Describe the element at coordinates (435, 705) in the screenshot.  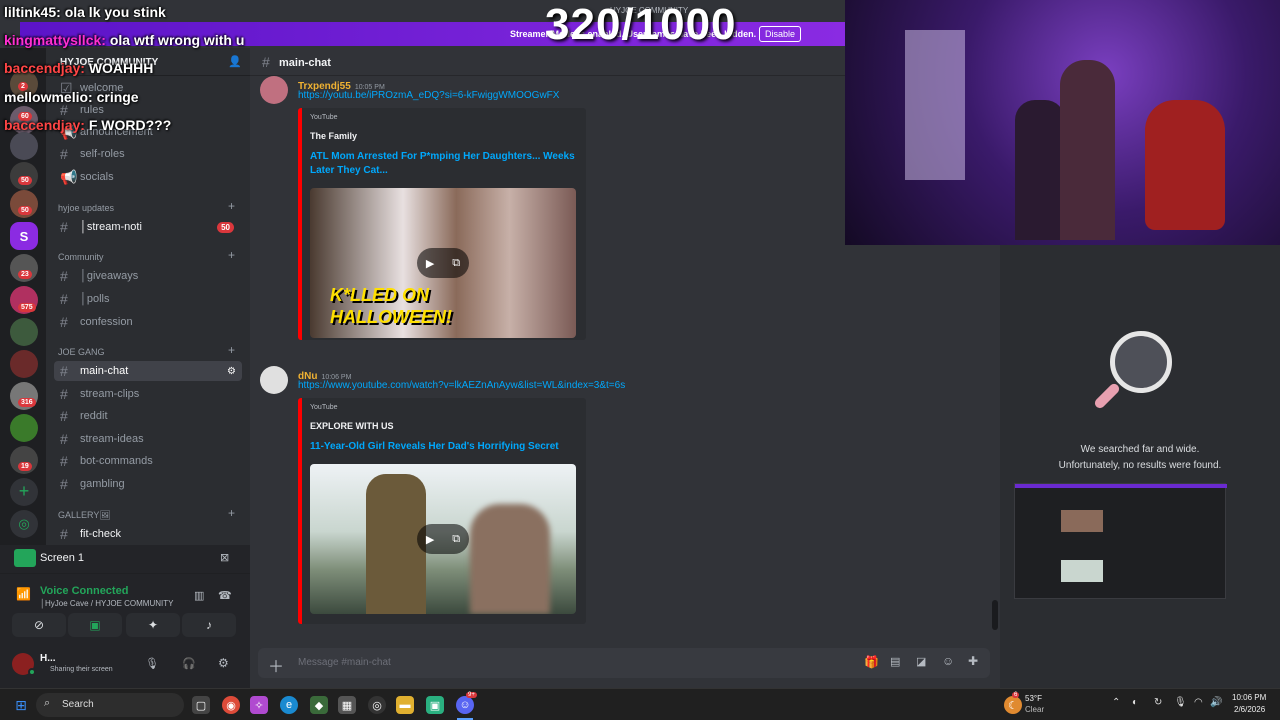
I see `app-icon: ▣` at that location.